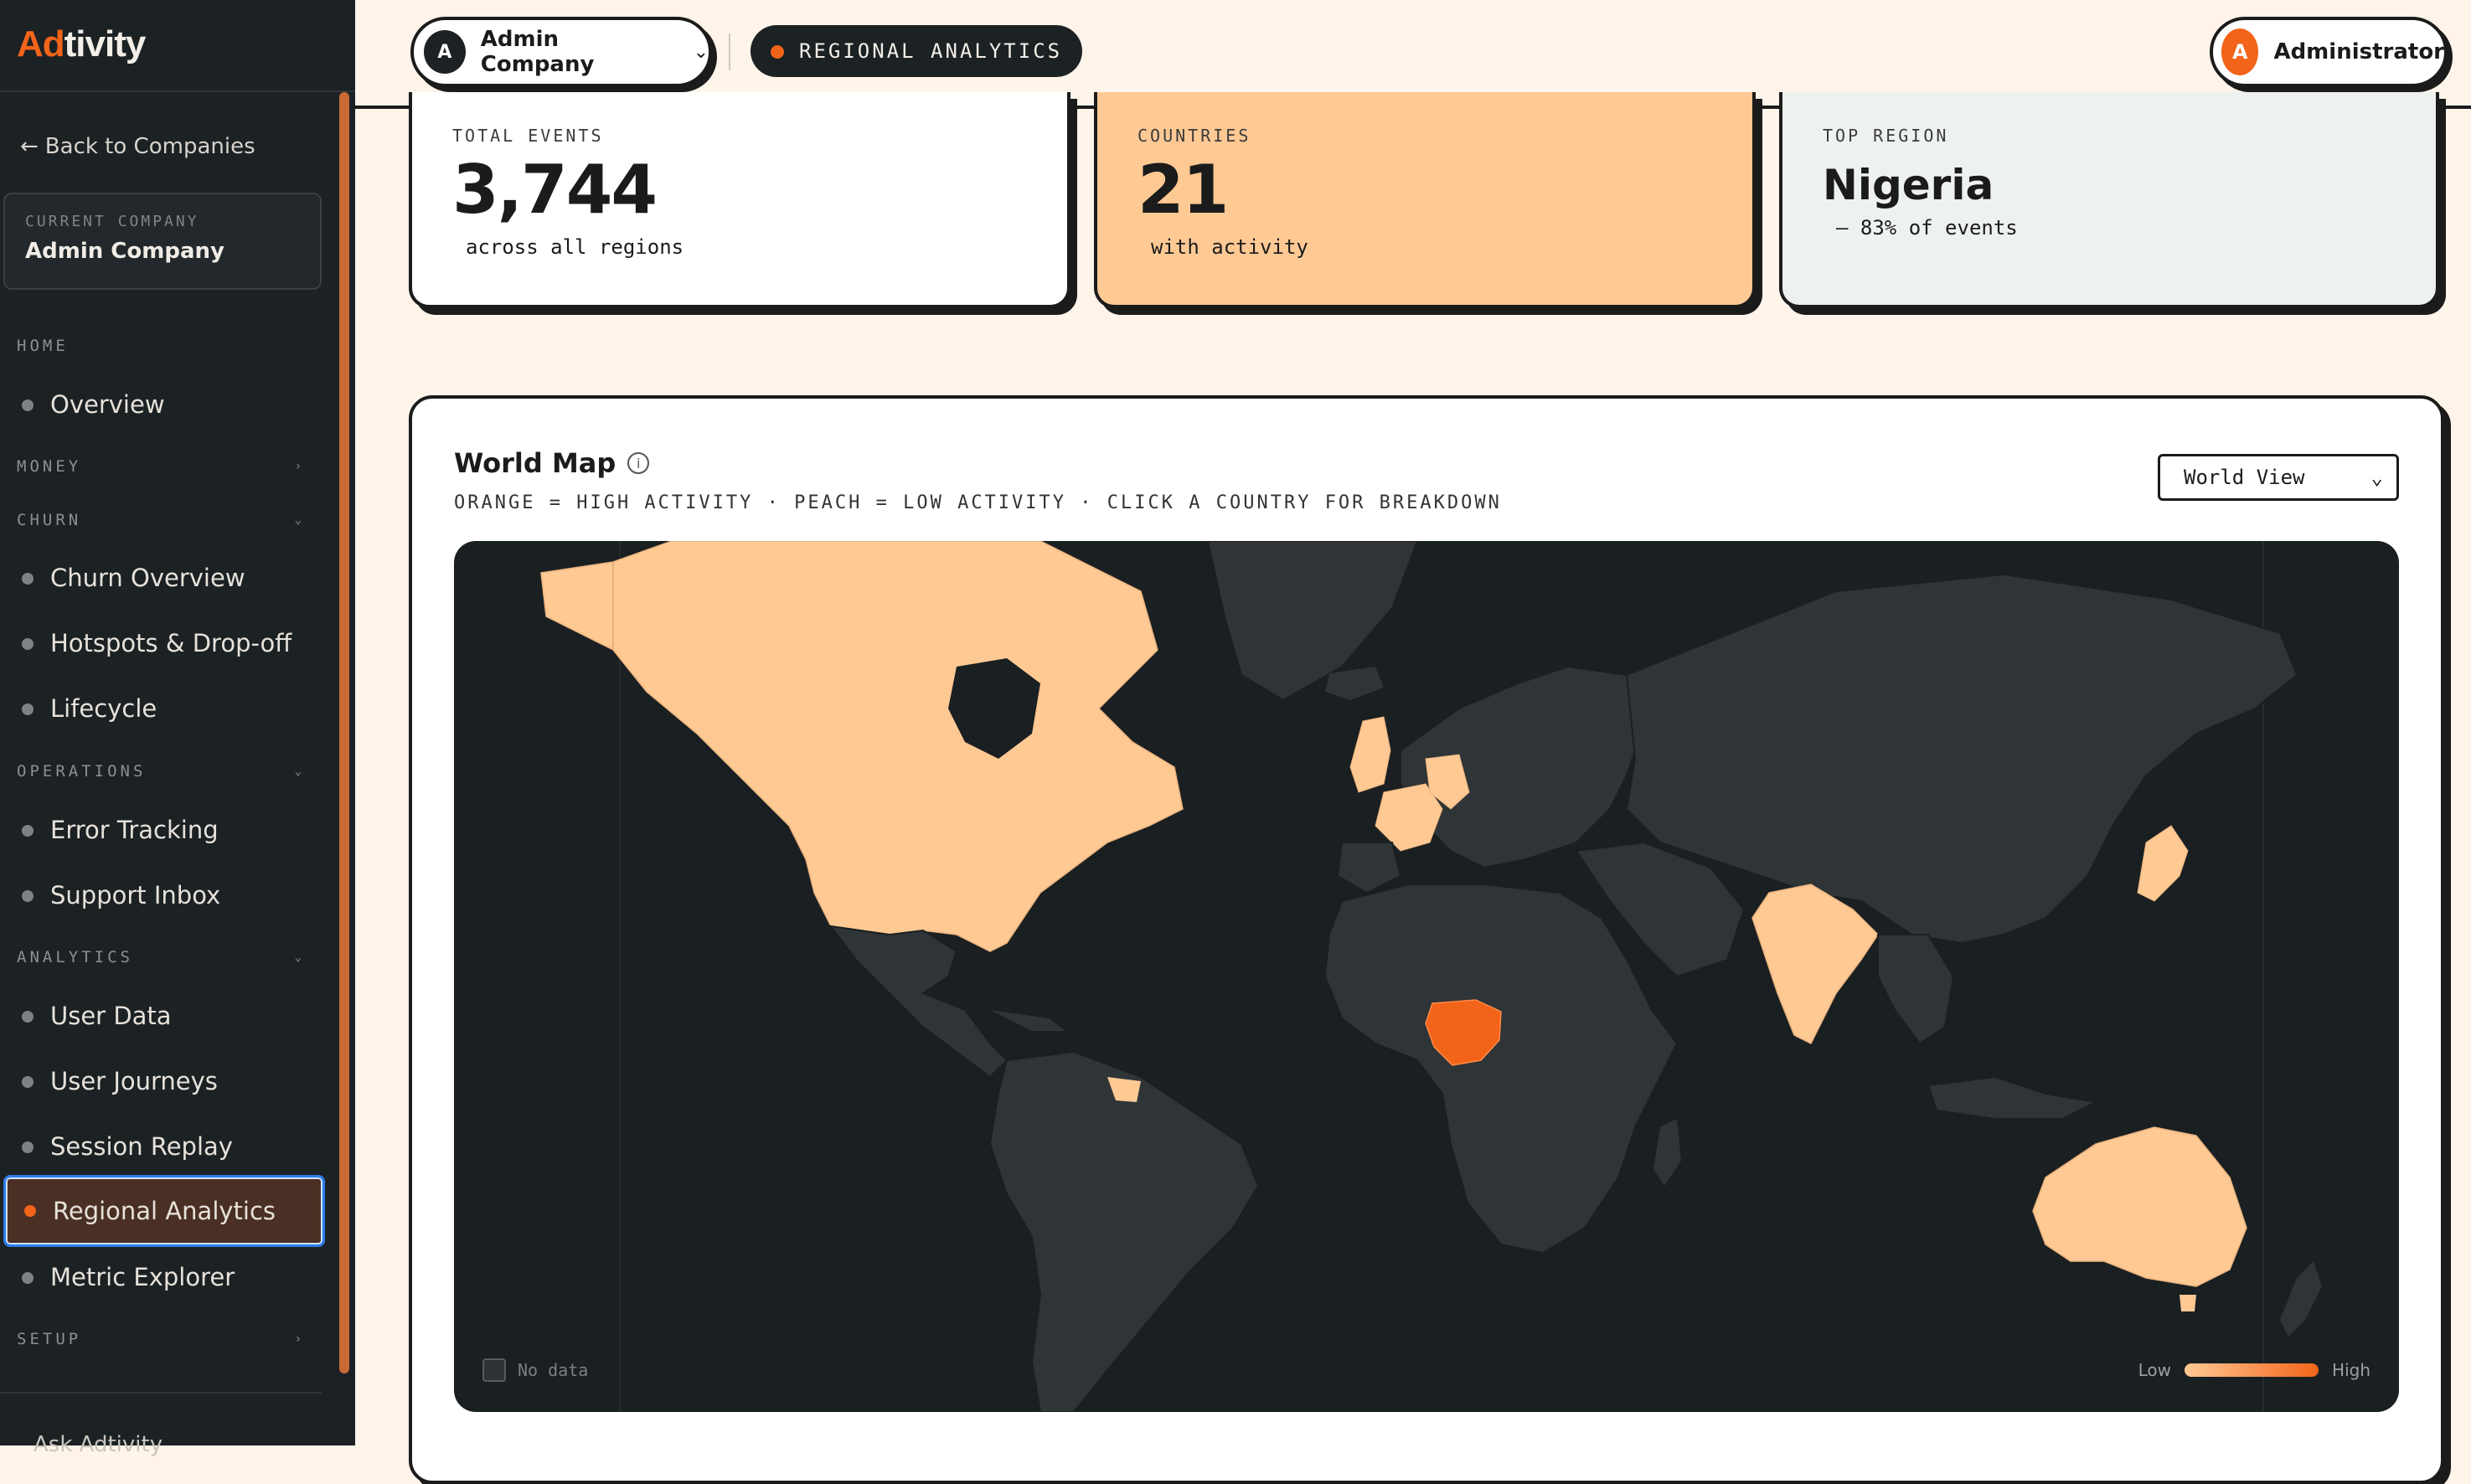 The width and height of the screenshot is (2471, 1484). Describe the element at coordinates (2278, 477) in the screenshot. I see `view-select: World View ⌄` at that location.